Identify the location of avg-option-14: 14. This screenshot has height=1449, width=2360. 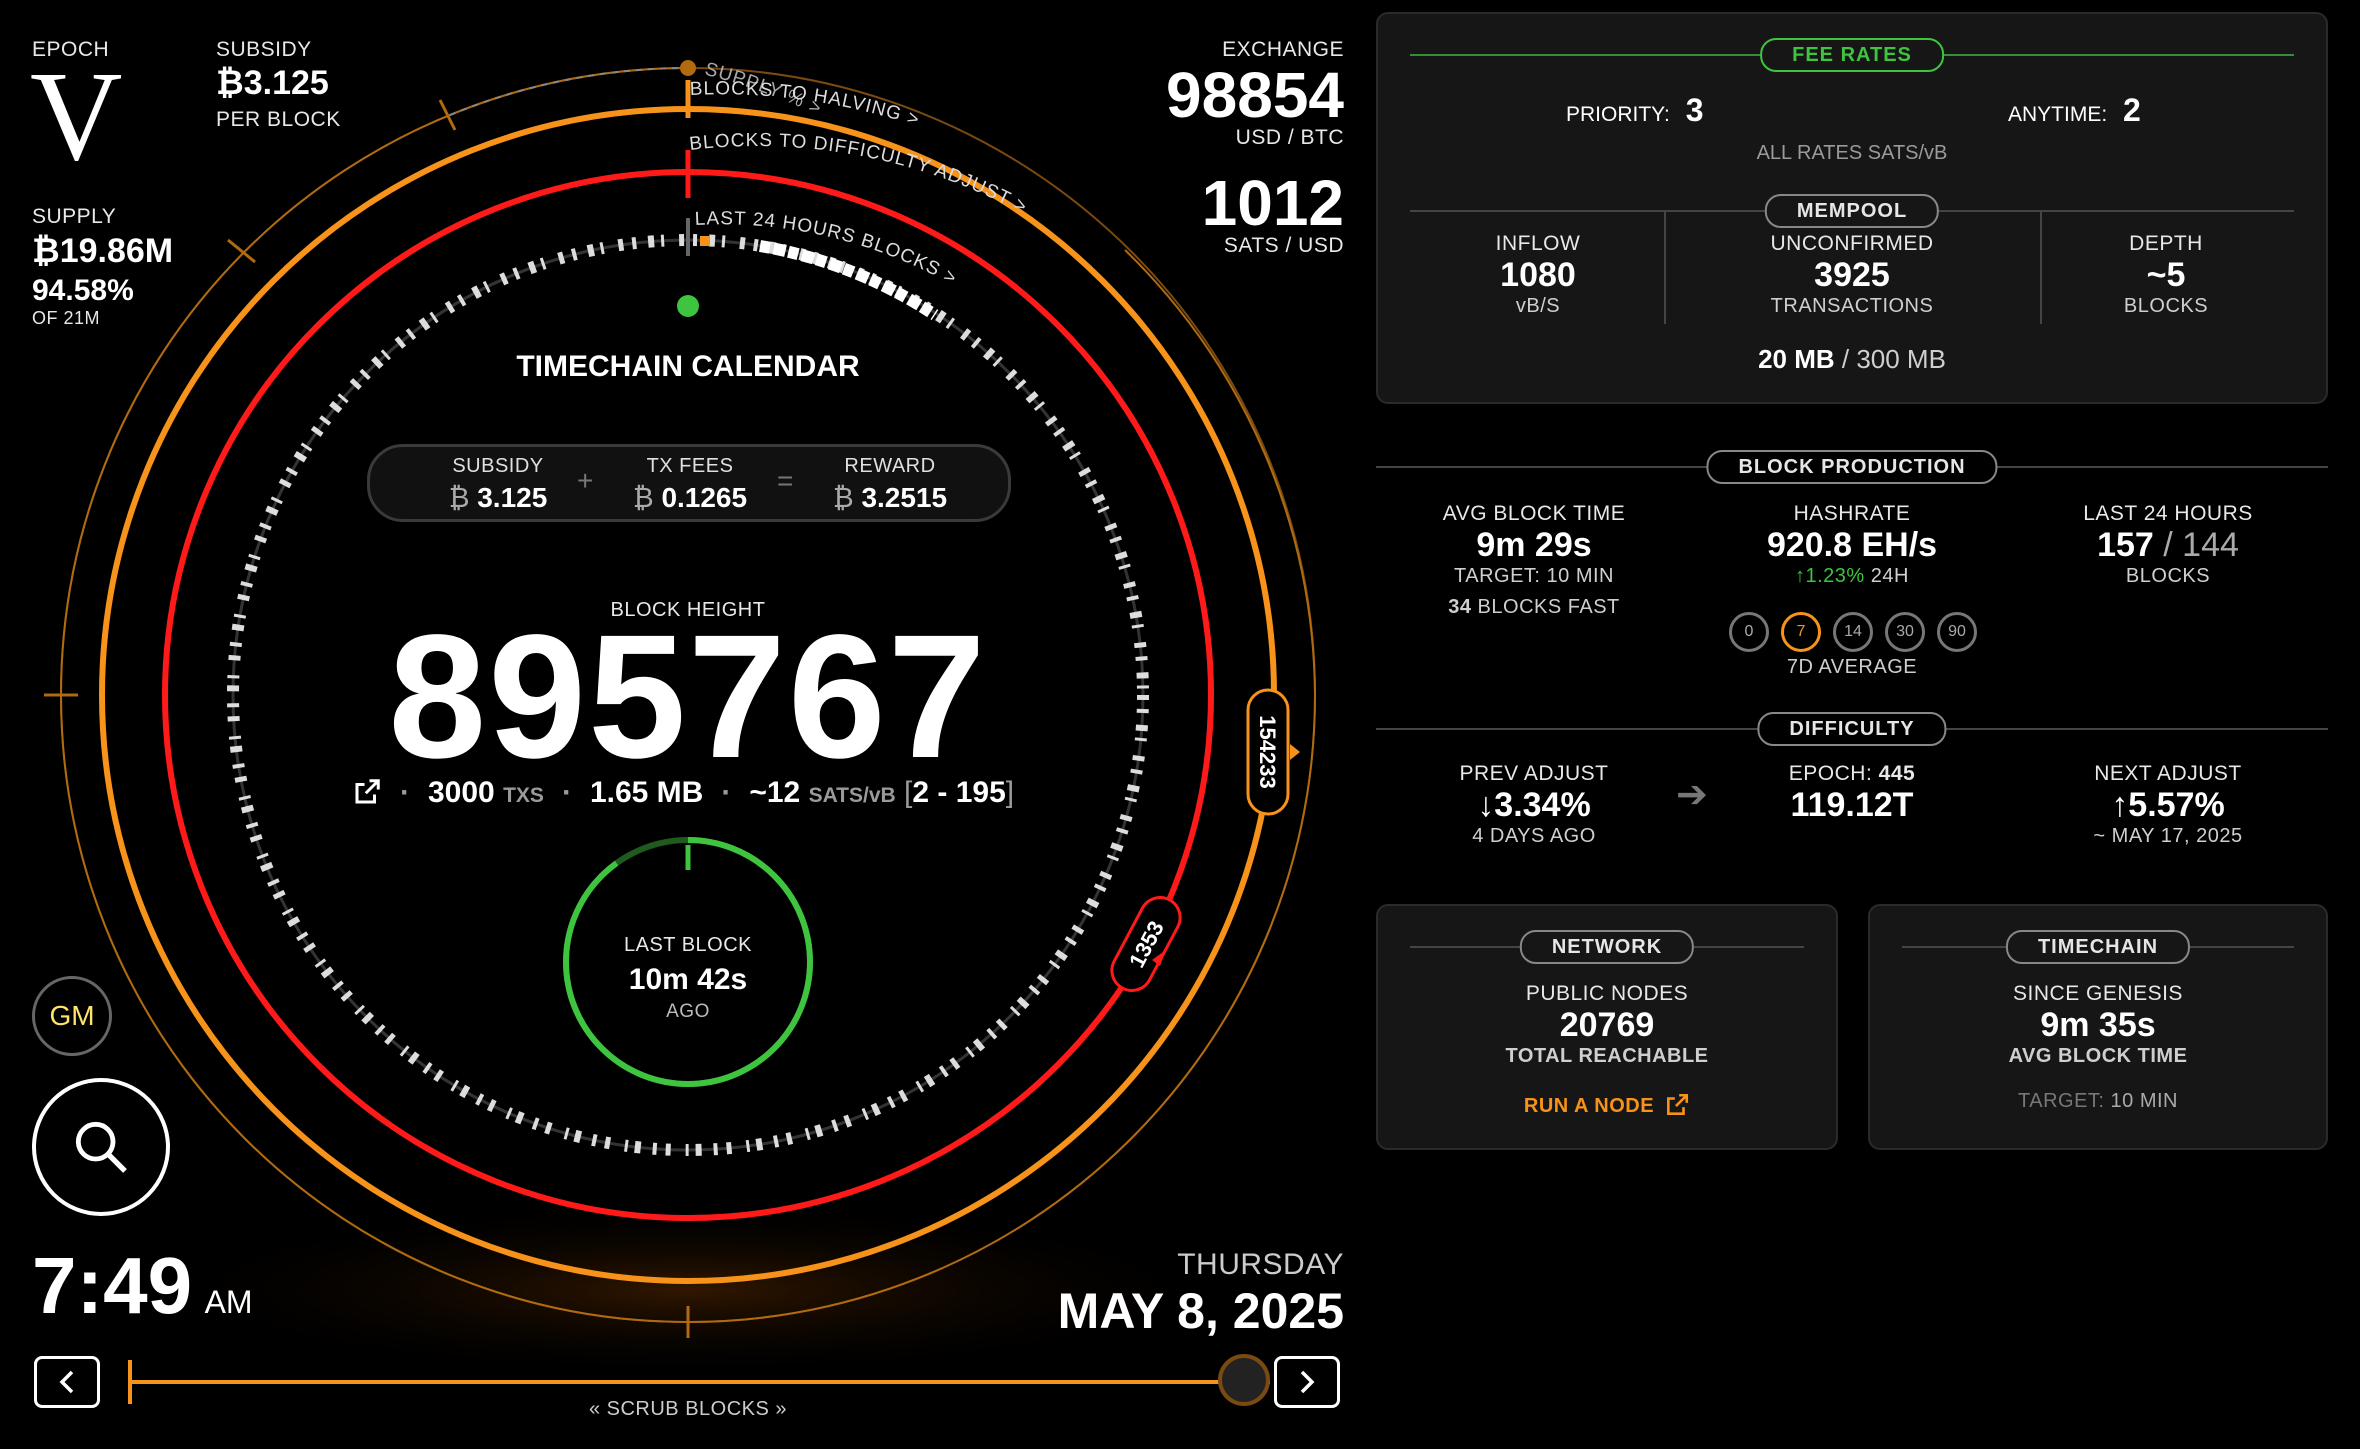
(1853, 632).